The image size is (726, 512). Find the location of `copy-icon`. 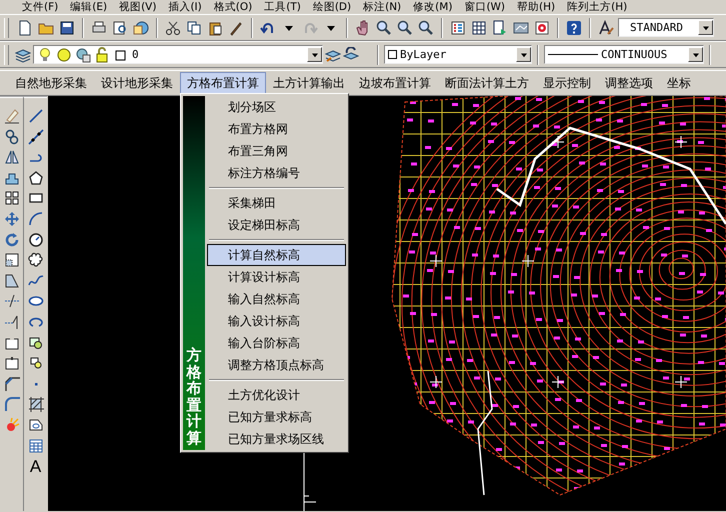

copy-icon is located at coordinates (194, 28).